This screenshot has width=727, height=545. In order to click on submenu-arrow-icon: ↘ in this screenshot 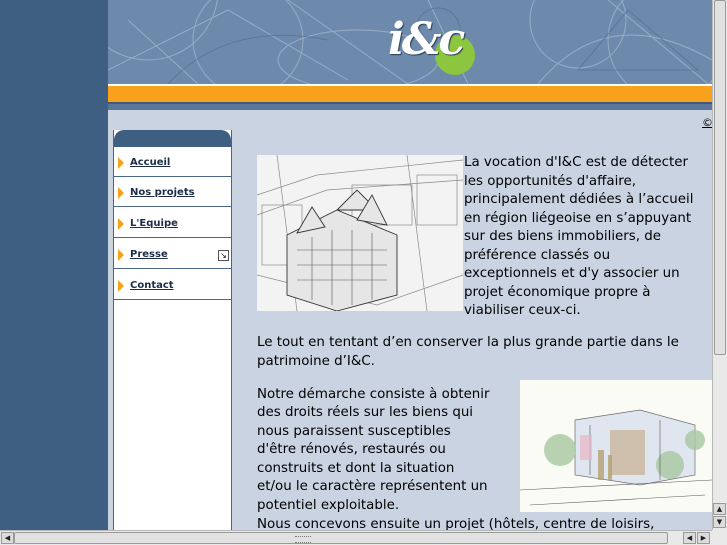, I will do `click(223, 255)`.